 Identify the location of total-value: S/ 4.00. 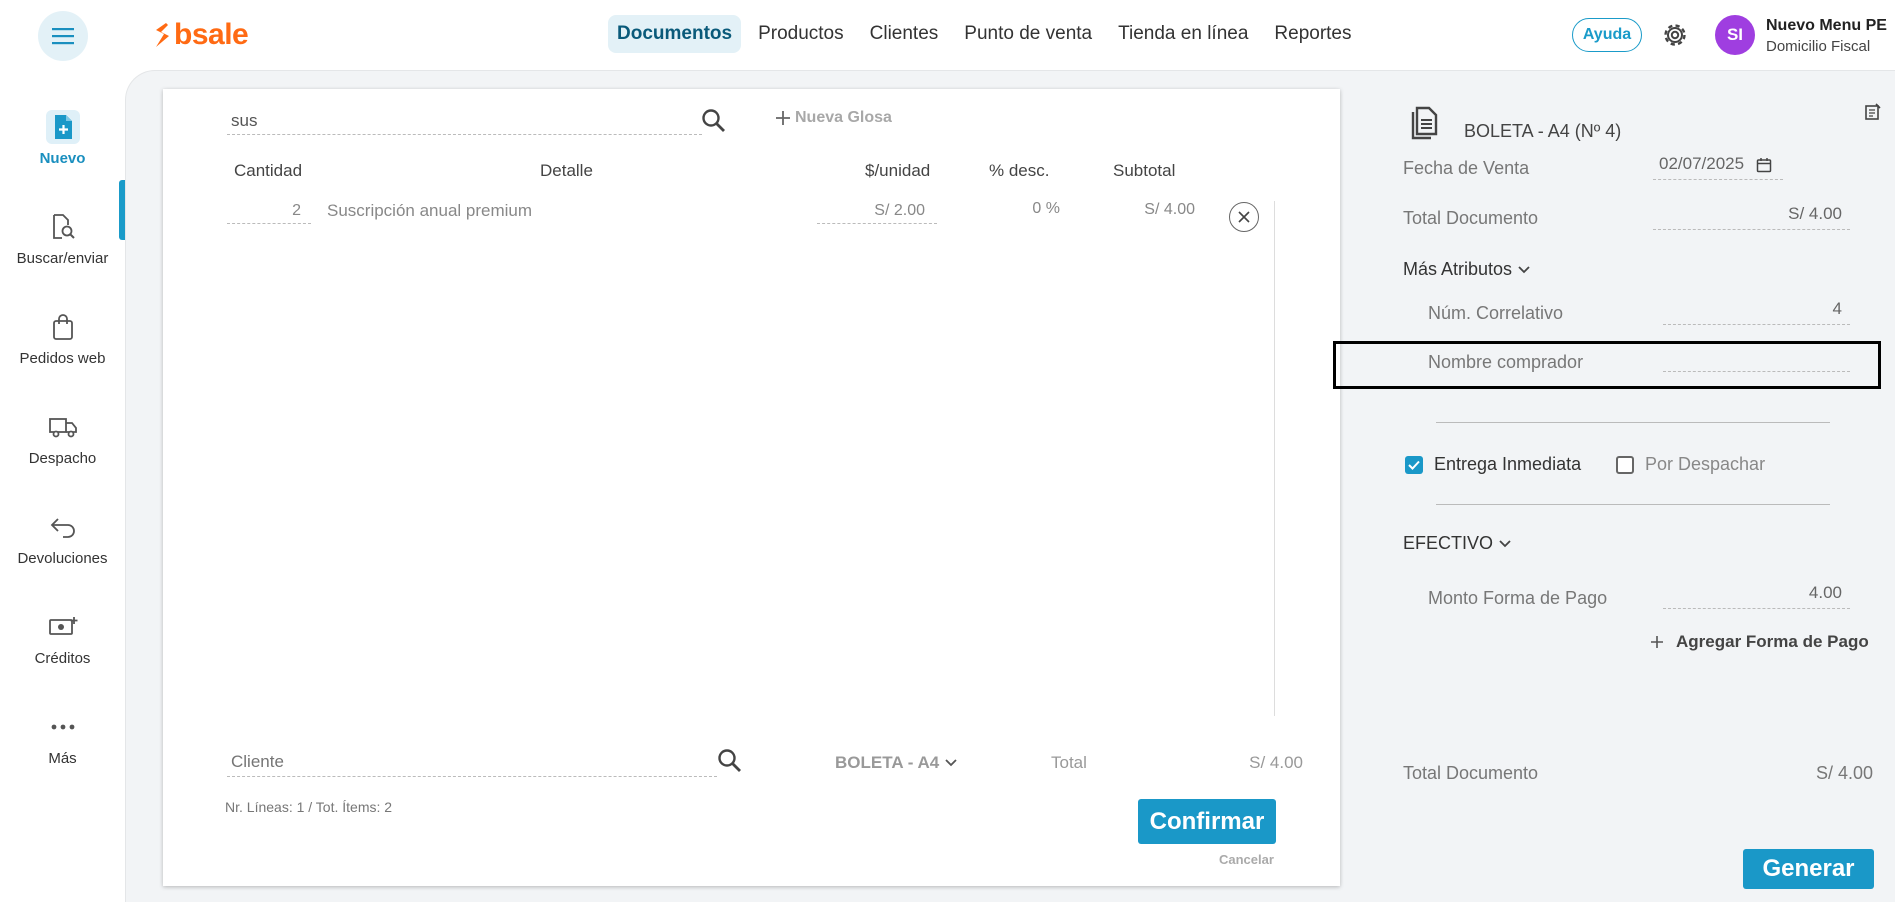
(1276, 762).